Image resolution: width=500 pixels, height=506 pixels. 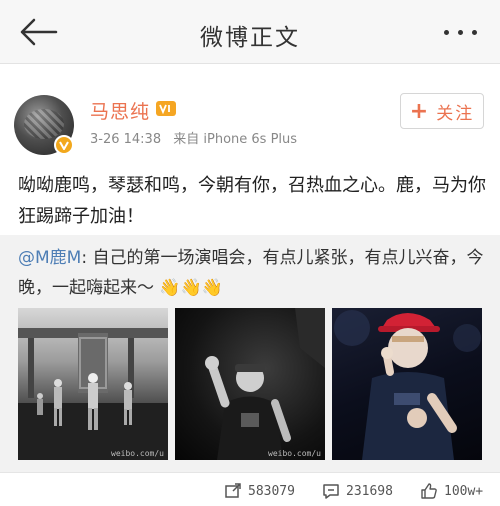 I want to click on repost-count: 583079, so click(x=271, y=491).